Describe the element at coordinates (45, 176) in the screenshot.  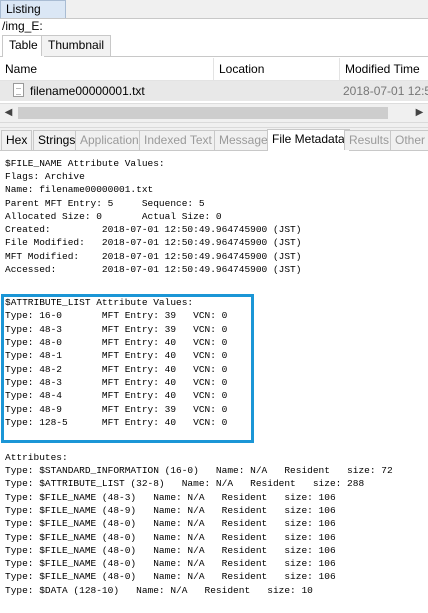
I see `metadata-line: Flags: Archive` at that location.